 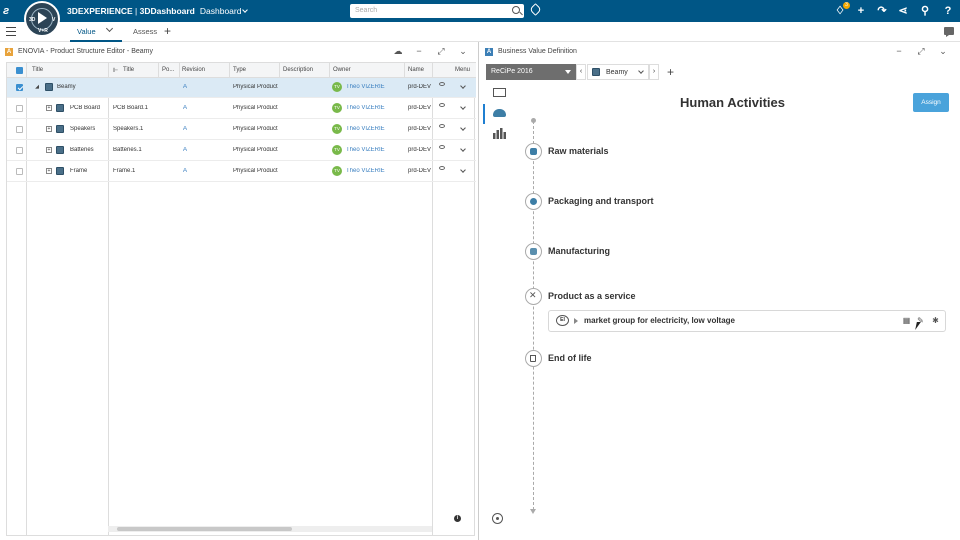 I want to click on select-all-checkbox, so click(x=19, y=70).